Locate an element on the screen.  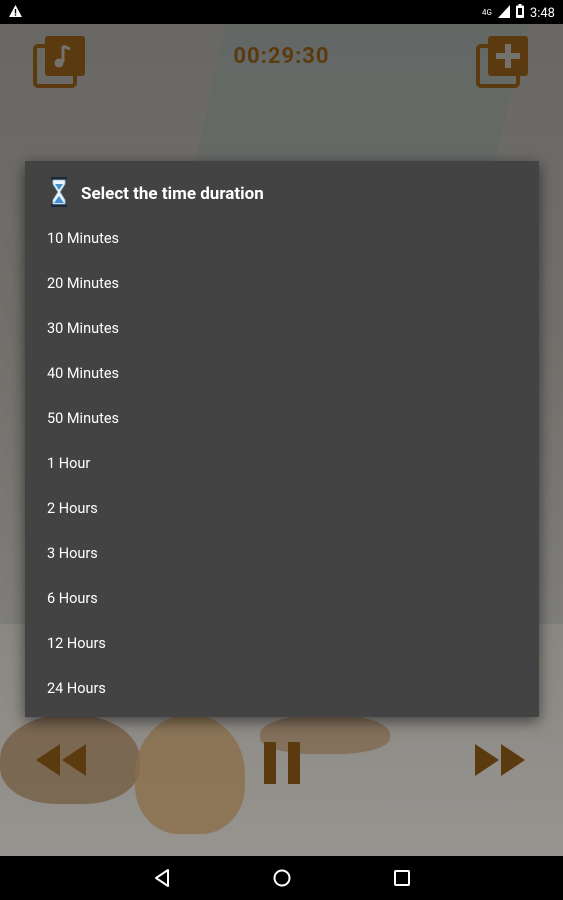
option-1-hour: 1 Hour is located at coordinates (282, 463).